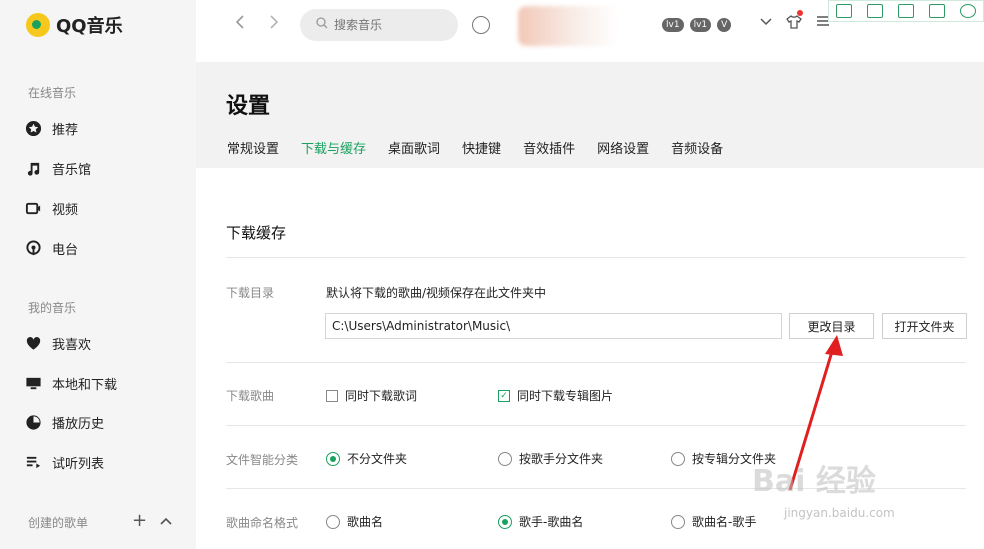 The image size is (984, 549). Describe the element at coordinates (166, 521) in the screenshot. I see `collapse-icon` at that location.